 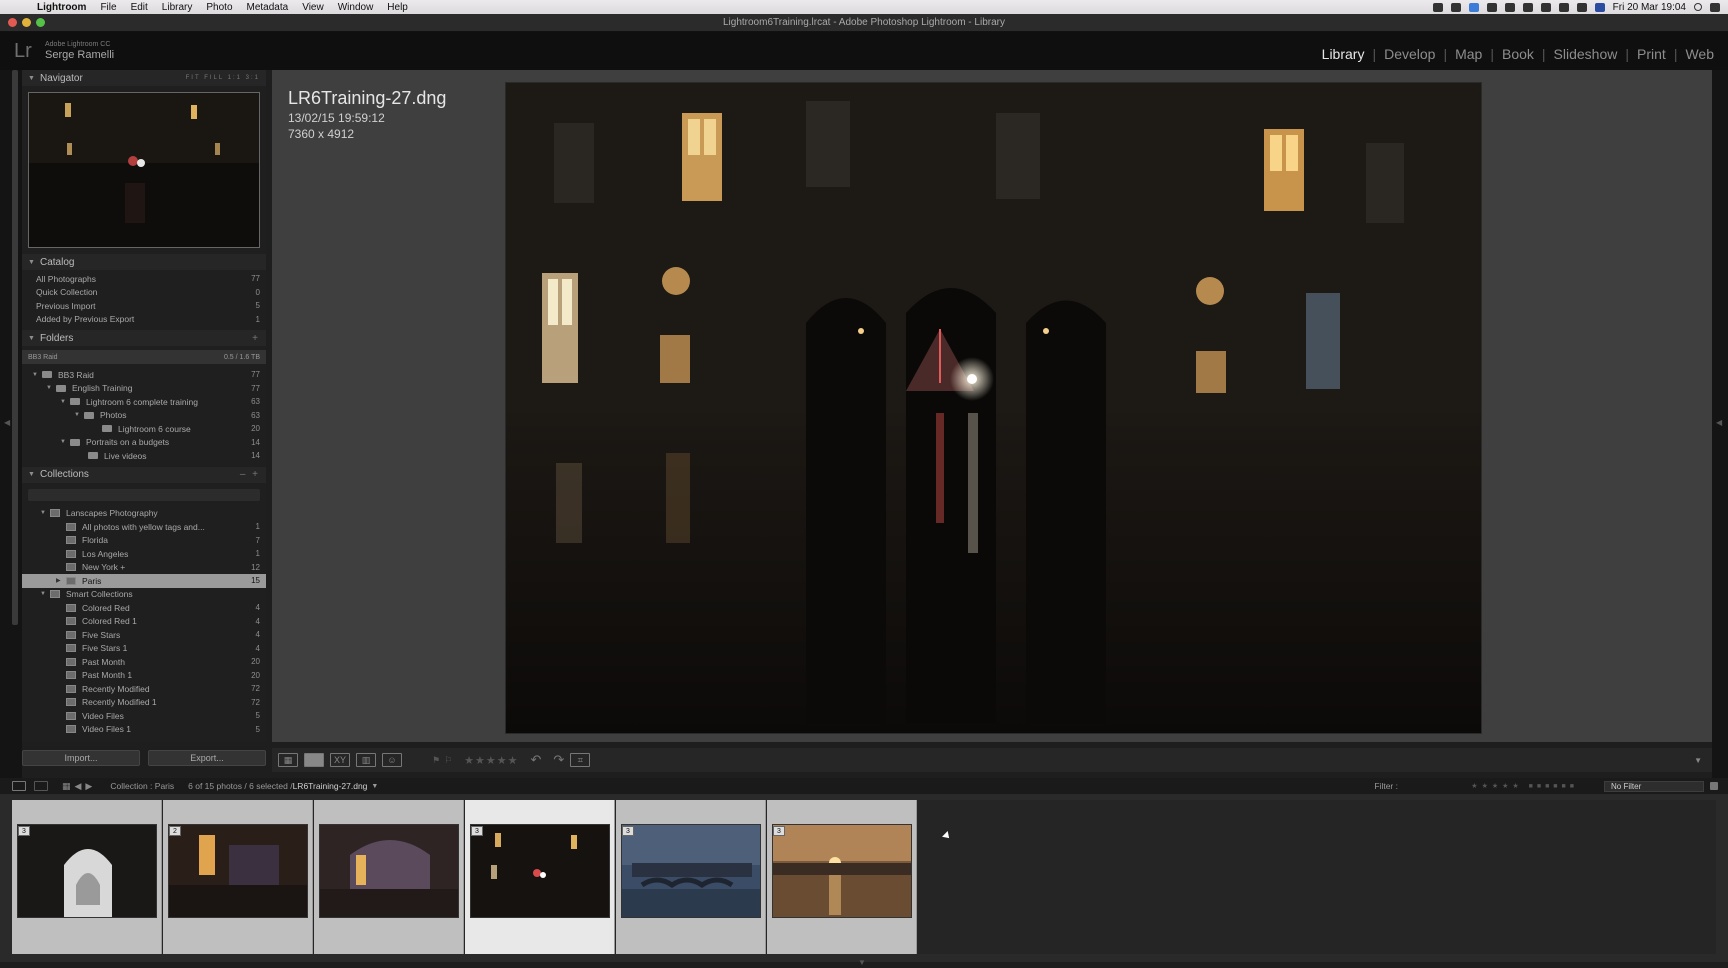 What do you see at coordinates (374, 786) in the screenshot?
I see `chevron-down-icon: ▼` at bounding box center [374, 786].